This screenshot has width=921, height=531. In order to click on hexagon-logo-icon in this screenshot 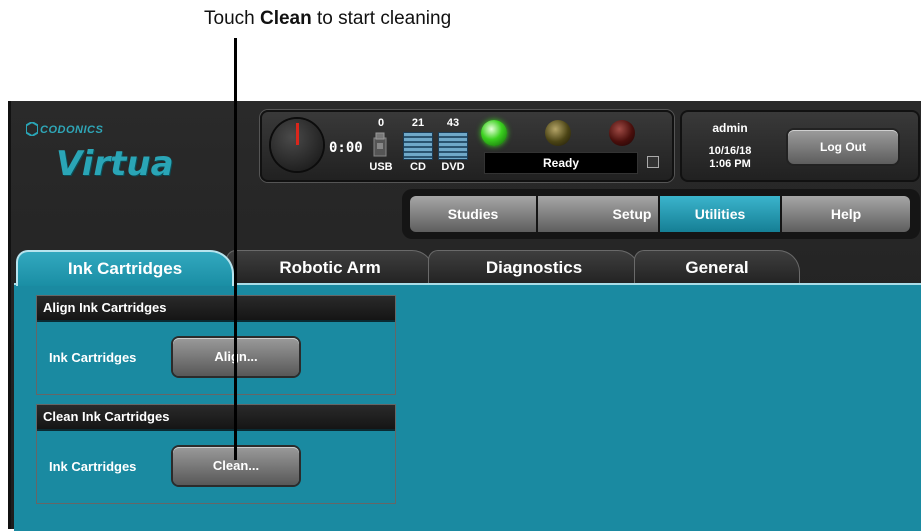, I will do `click(32, 129)`.